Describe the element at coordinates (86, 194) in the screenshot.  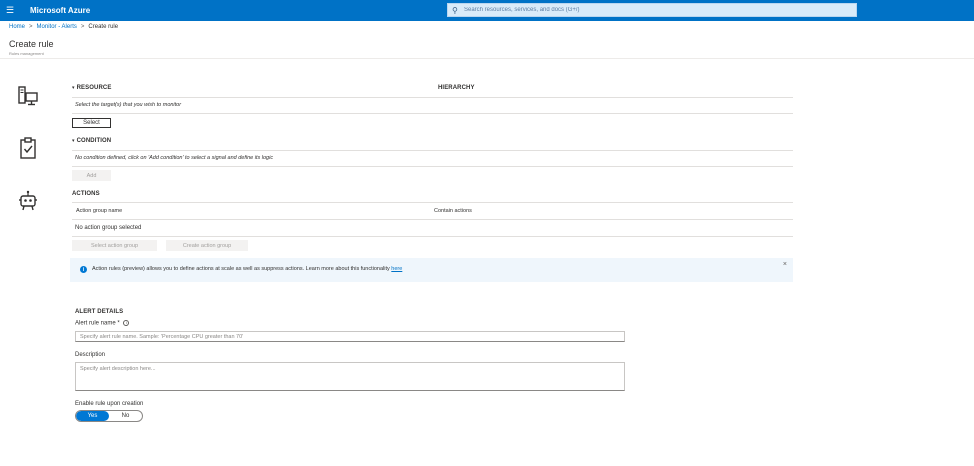
I see `actions-section-header: ACTIONS` at that location.